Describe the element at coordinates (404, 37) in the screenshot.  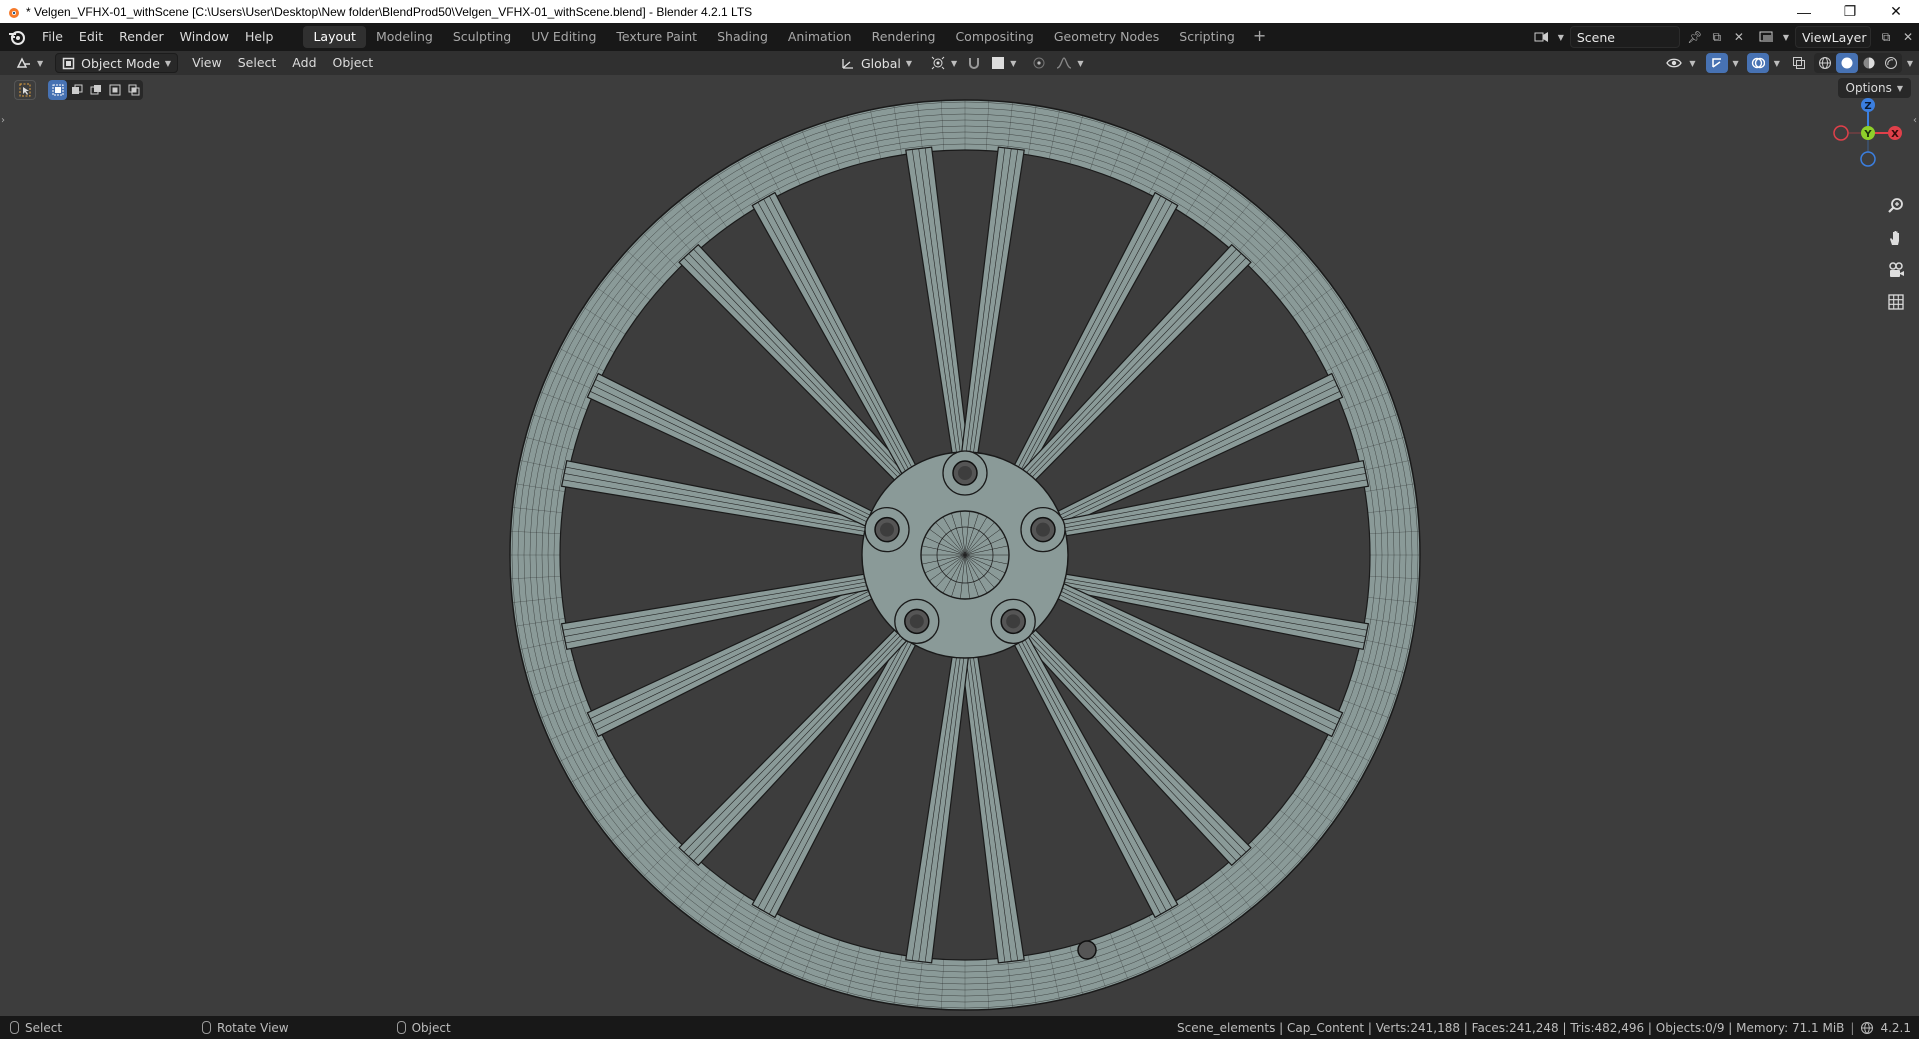
I see `tab-modeling: Modeling` at that location.